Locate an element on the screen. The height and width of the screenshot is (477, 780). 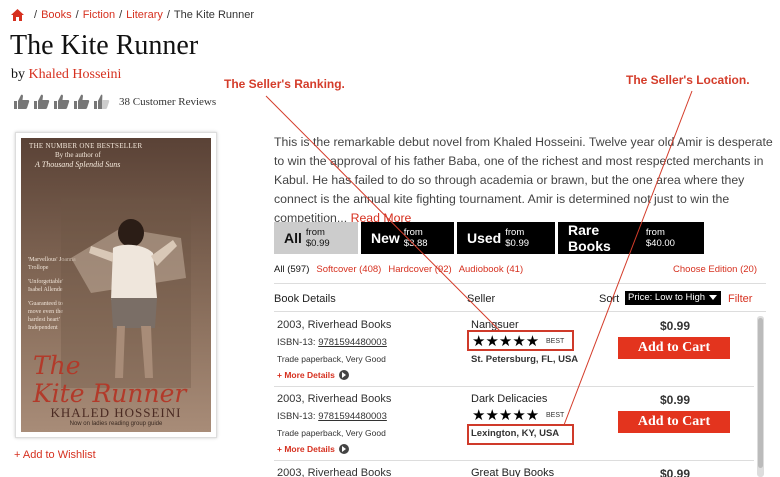
chevron-down-icon is located at coordinates (713, 297).